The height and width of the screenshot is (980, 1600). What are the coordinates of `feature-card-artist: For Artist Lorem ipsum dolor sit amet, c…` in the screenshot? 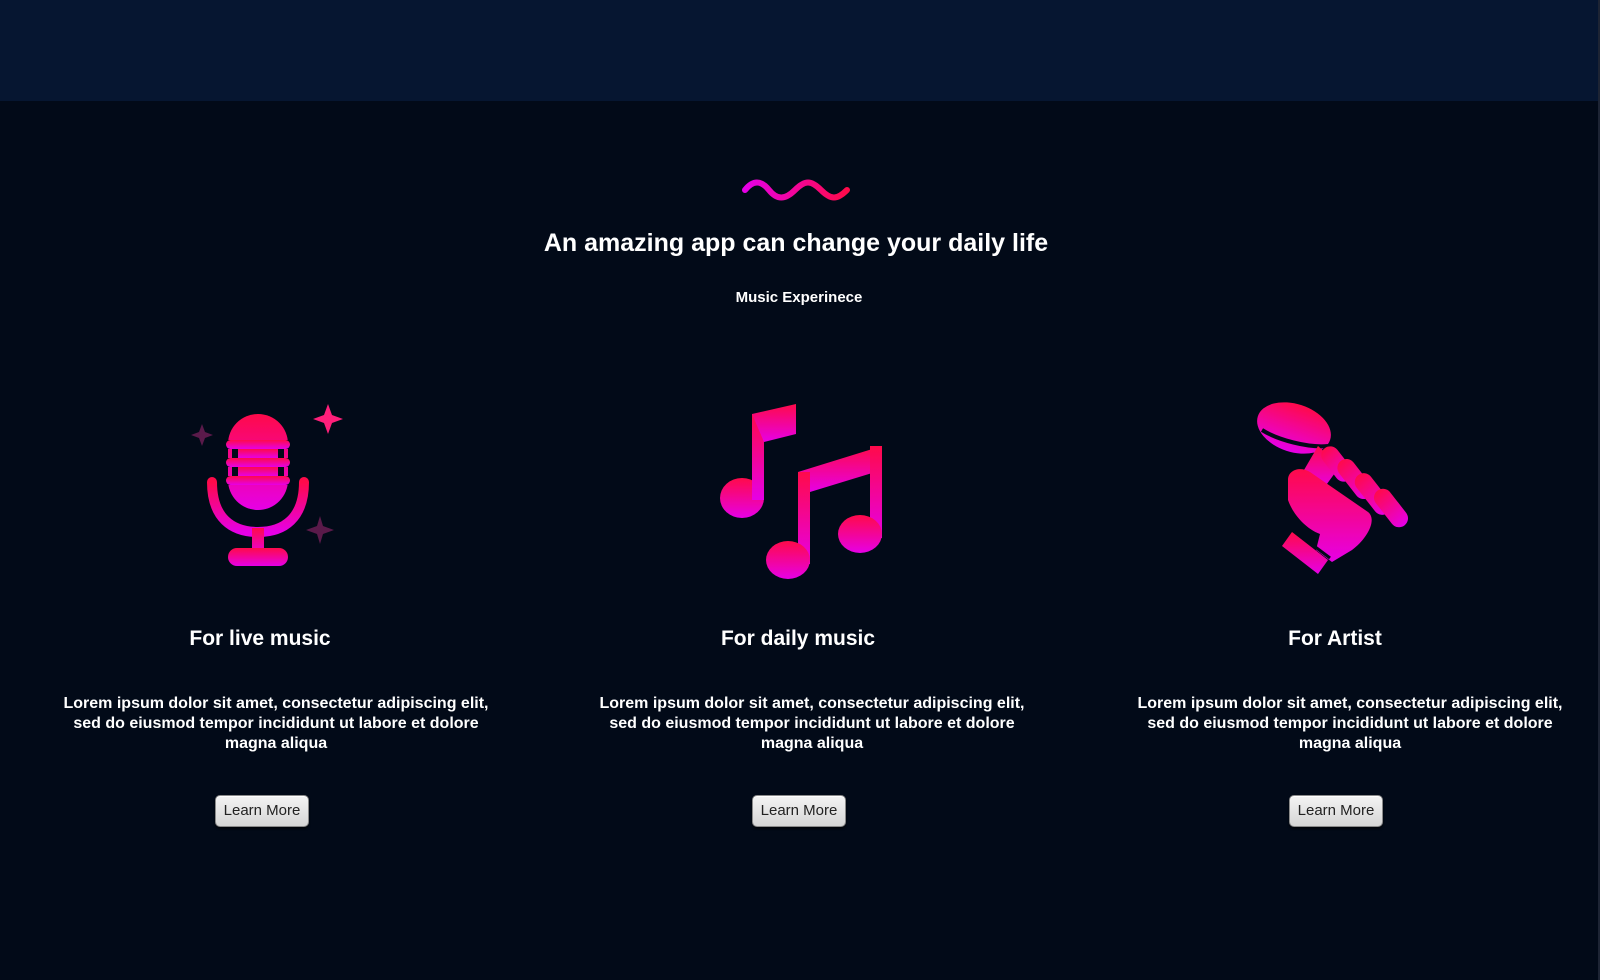 It's located at (1350, 615).